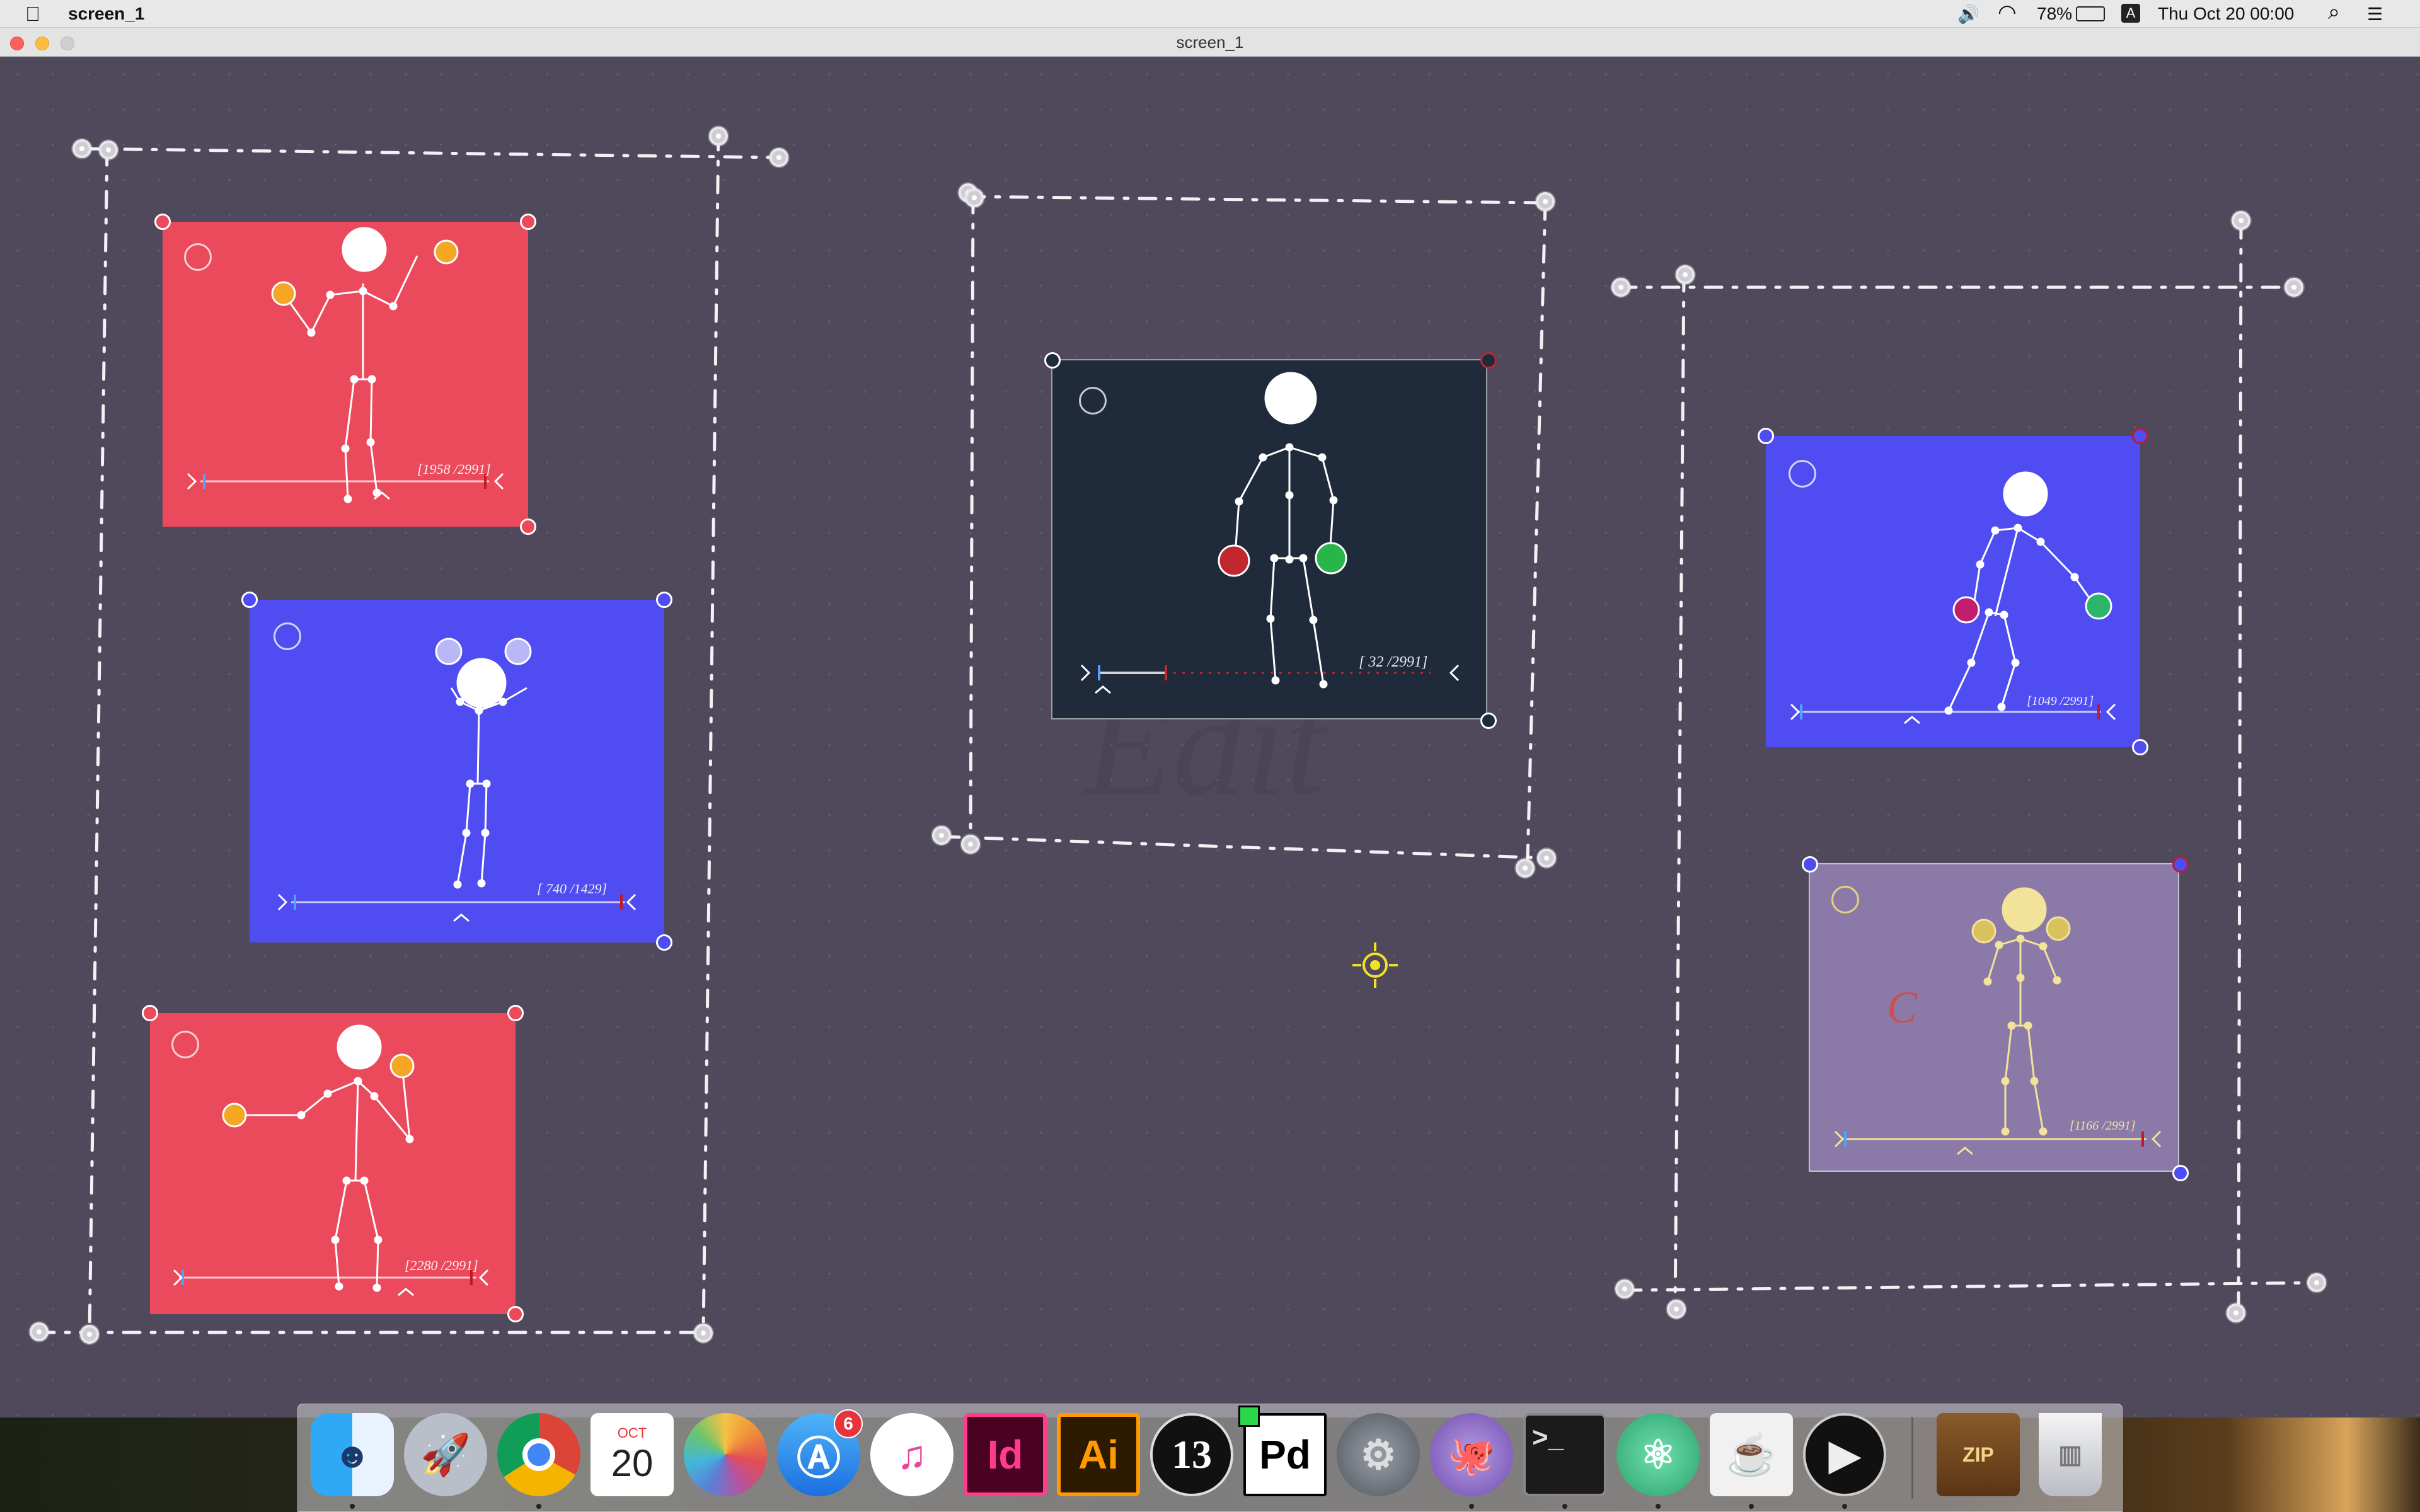 Image resolution: width=2420 pixels, height=1512 pixels. What do you see at coordinates (333, 1163) in the screenshot?
I see `pose-card-red-2: [2280 /2991]` at bounding box center [333, 1163].